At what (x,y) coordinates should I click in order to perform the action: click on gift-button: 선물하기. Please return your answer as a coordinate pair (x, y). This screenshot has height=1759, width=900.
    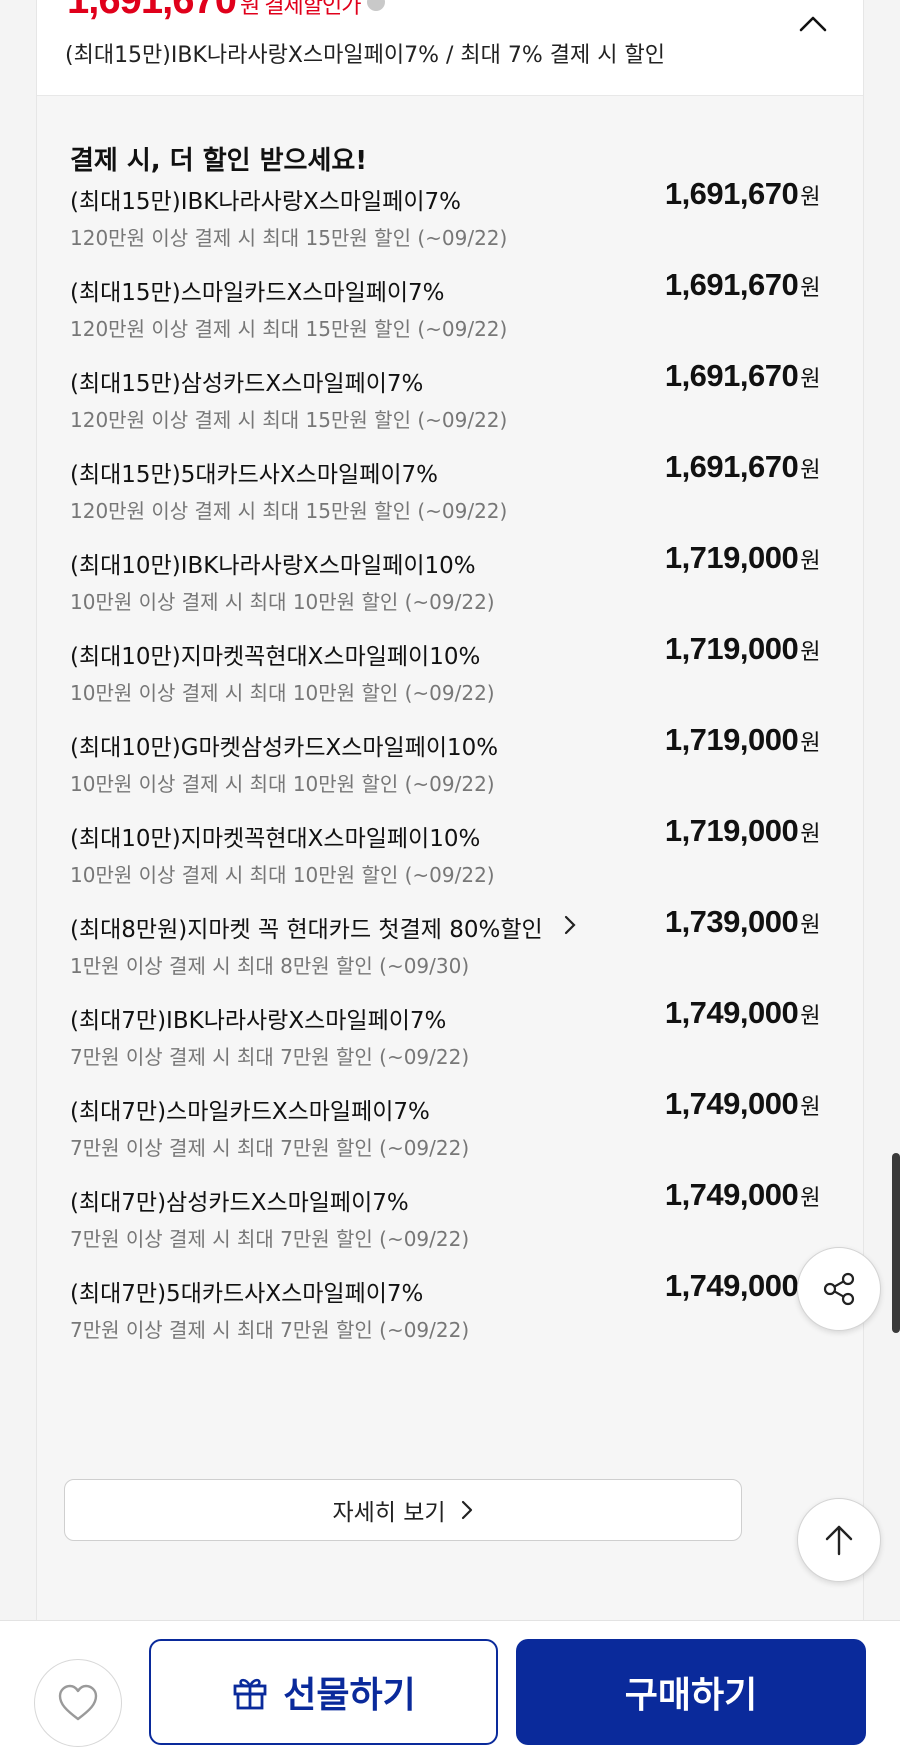
    Looking at the image, I should click on (323, 1692).